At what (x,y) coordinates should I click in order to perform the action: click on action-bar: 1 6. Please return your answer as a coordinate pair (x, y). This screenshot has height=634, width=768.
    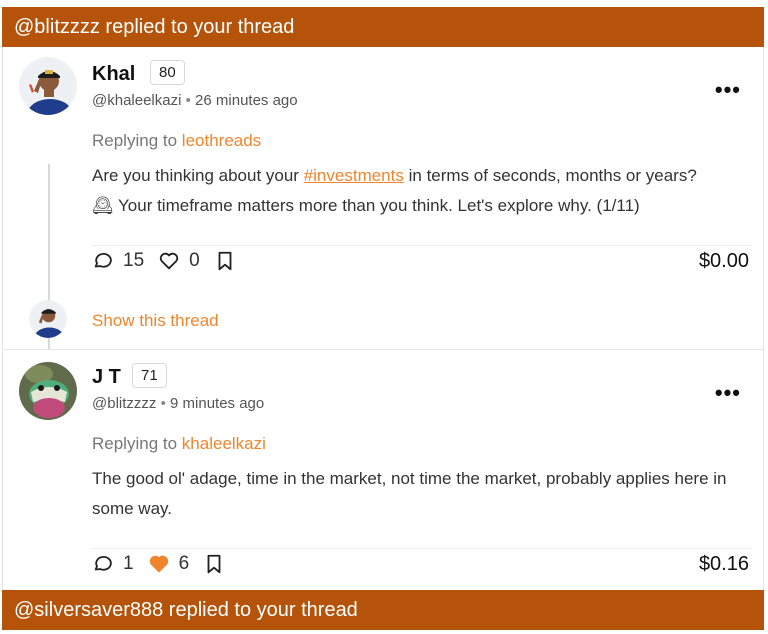
    Looking at the image, I should click on (165, 564).